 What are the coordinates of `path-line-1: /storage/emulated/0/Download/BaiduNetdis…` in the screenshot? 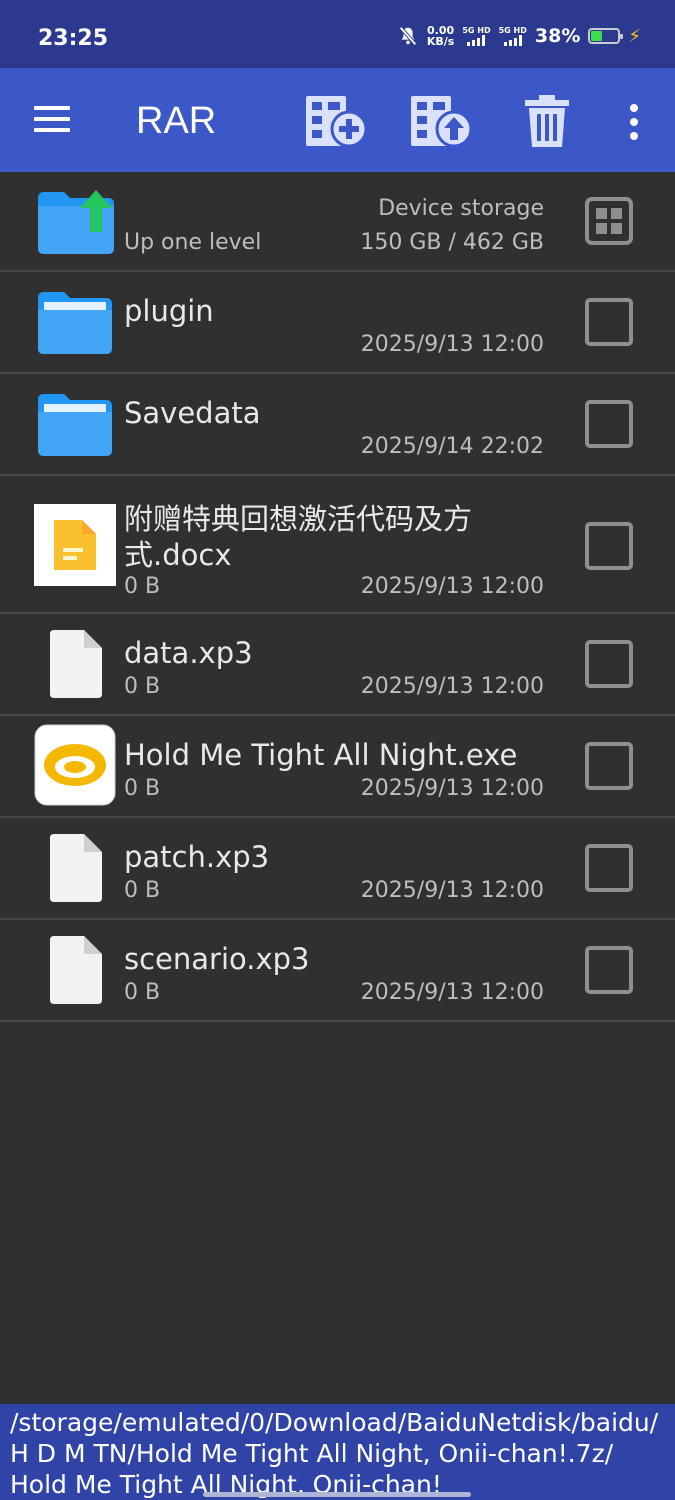 It's located at (334, 1422).